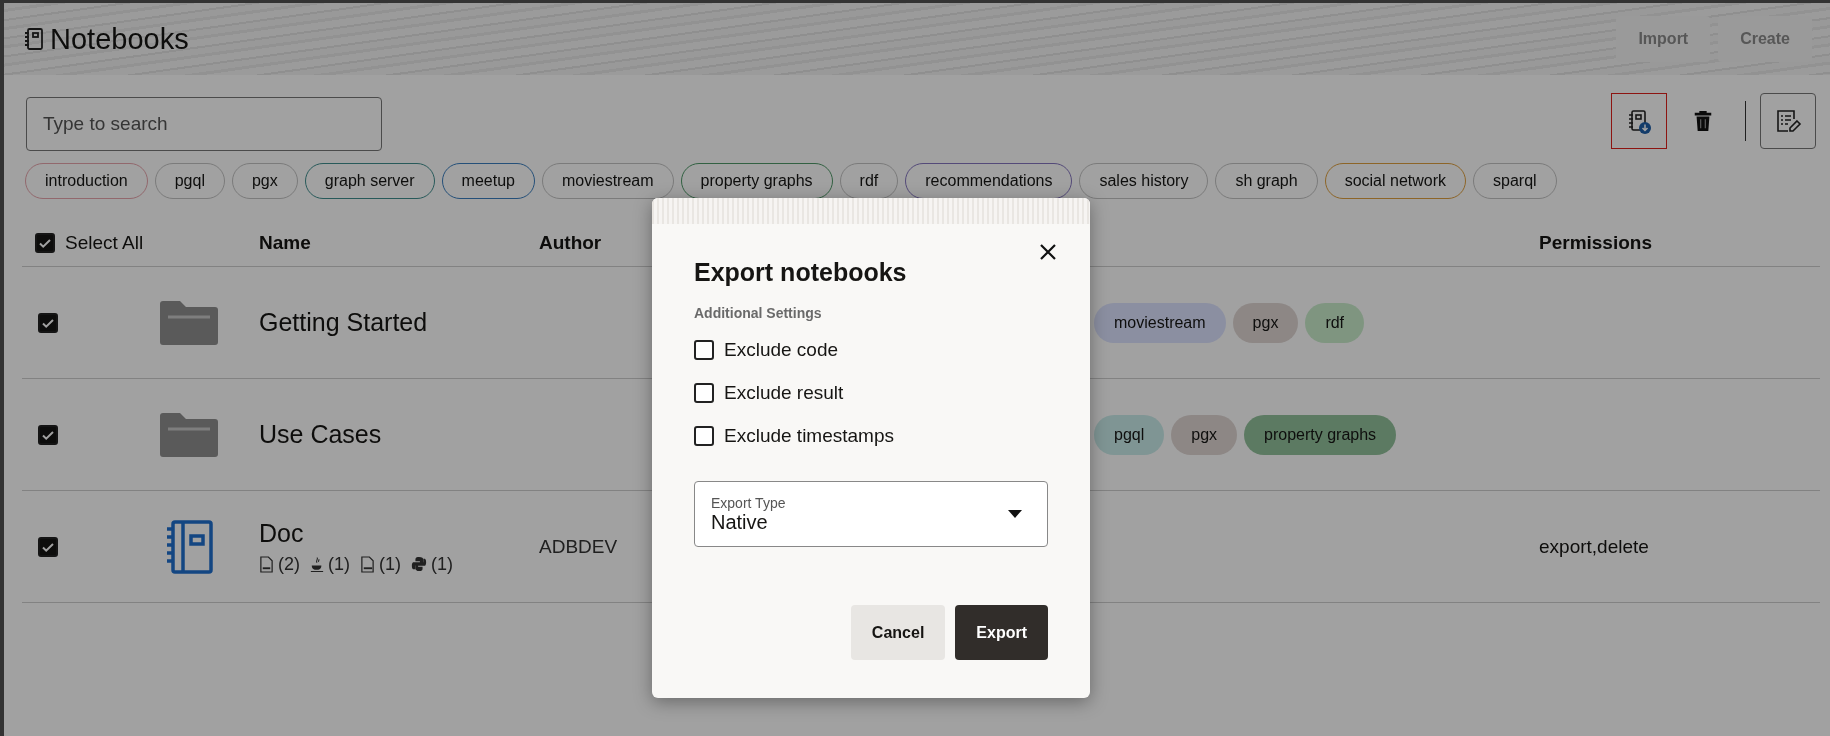 The height and width of the screenshot is (736, 1830). What do you see at coordinates (1639, 121) in the screenshot?
I see `export-button` at bounding box center [1639, 121].